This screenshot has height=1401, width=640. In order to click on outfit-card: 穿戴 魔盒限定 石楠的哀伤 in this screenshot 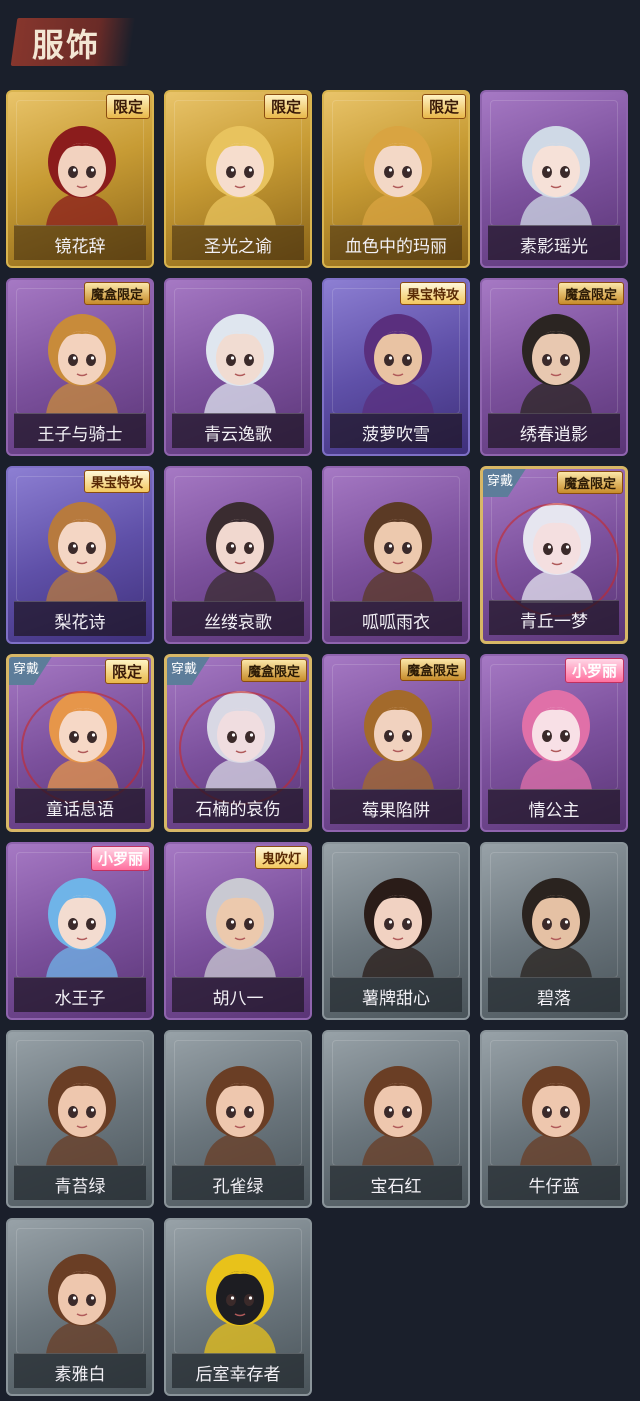, I will do `click(238, 743)`.